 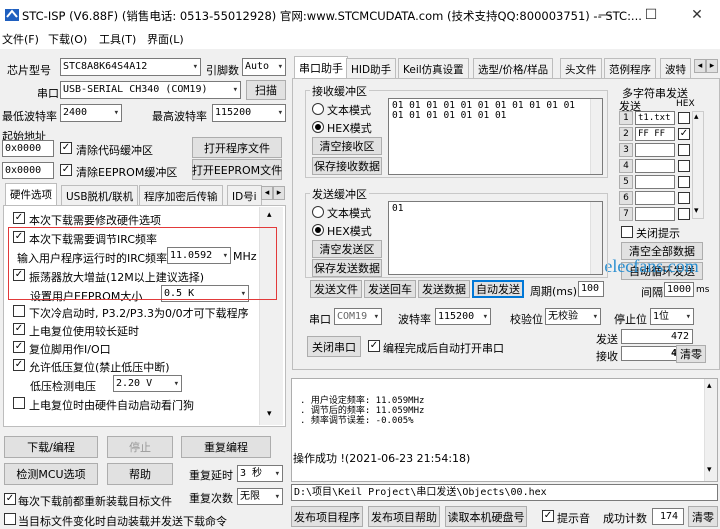 I want to click on publish-help-button: 发布项目帮助, so click(x=404, y=516).